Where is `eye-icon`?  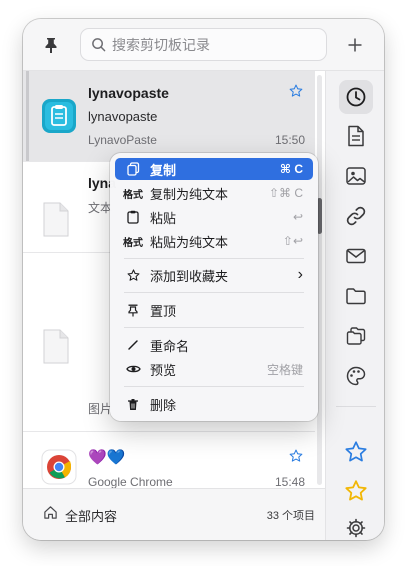 eye-icon is located at coordinates (133, 369).